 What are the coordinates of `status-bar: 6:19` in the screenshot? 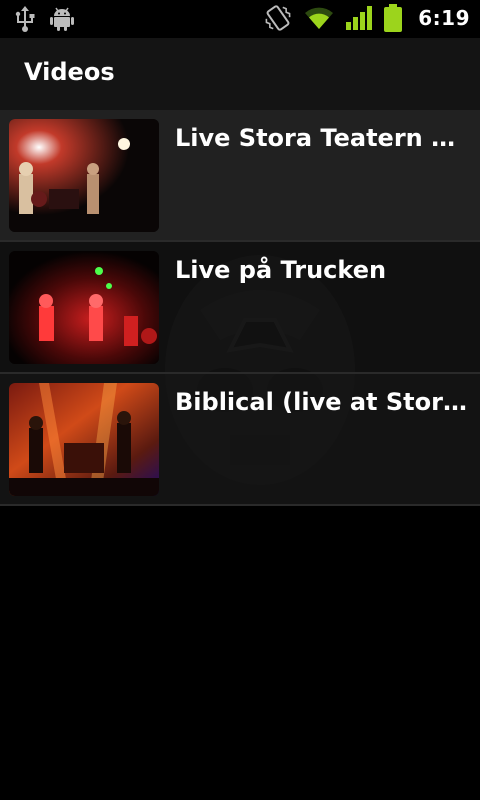 It's located at (240, 19).